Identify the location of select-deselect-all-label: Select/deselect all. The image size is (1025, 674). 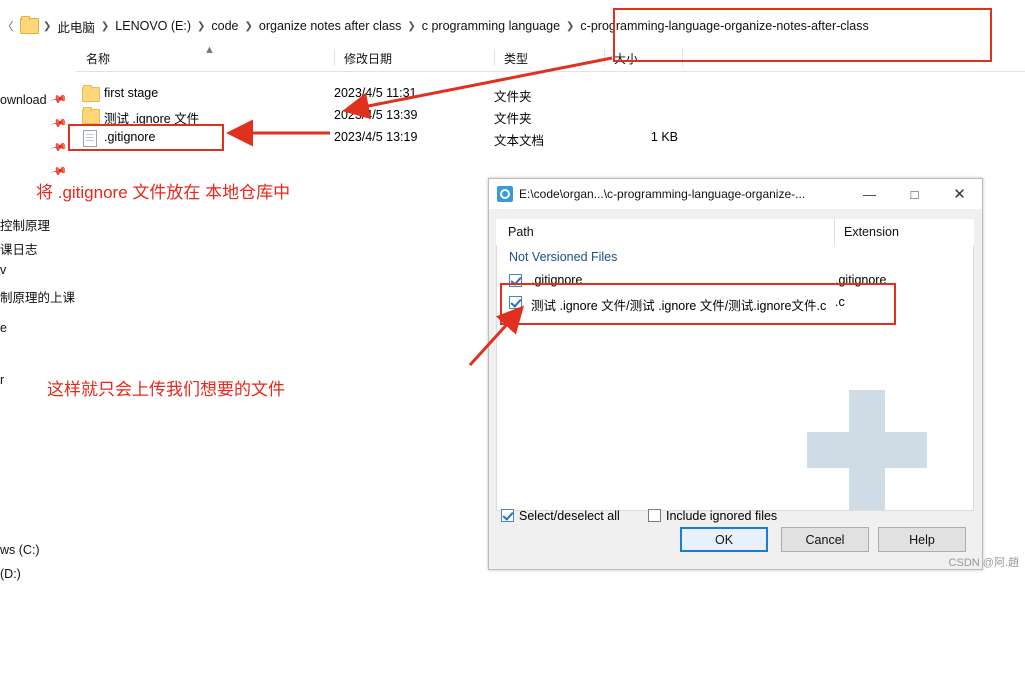
(569, 516).